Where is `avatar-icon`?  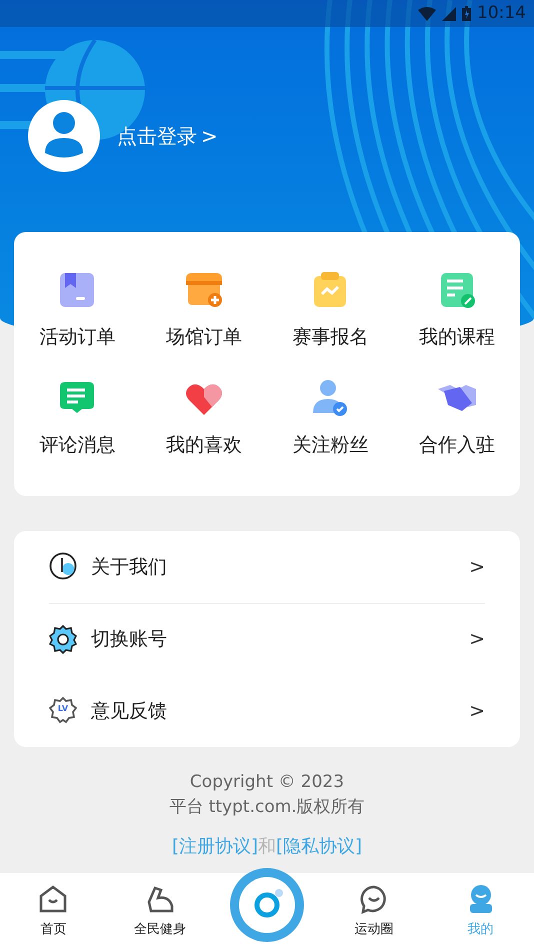
avatar-icon is located at coordinates (64, 136).